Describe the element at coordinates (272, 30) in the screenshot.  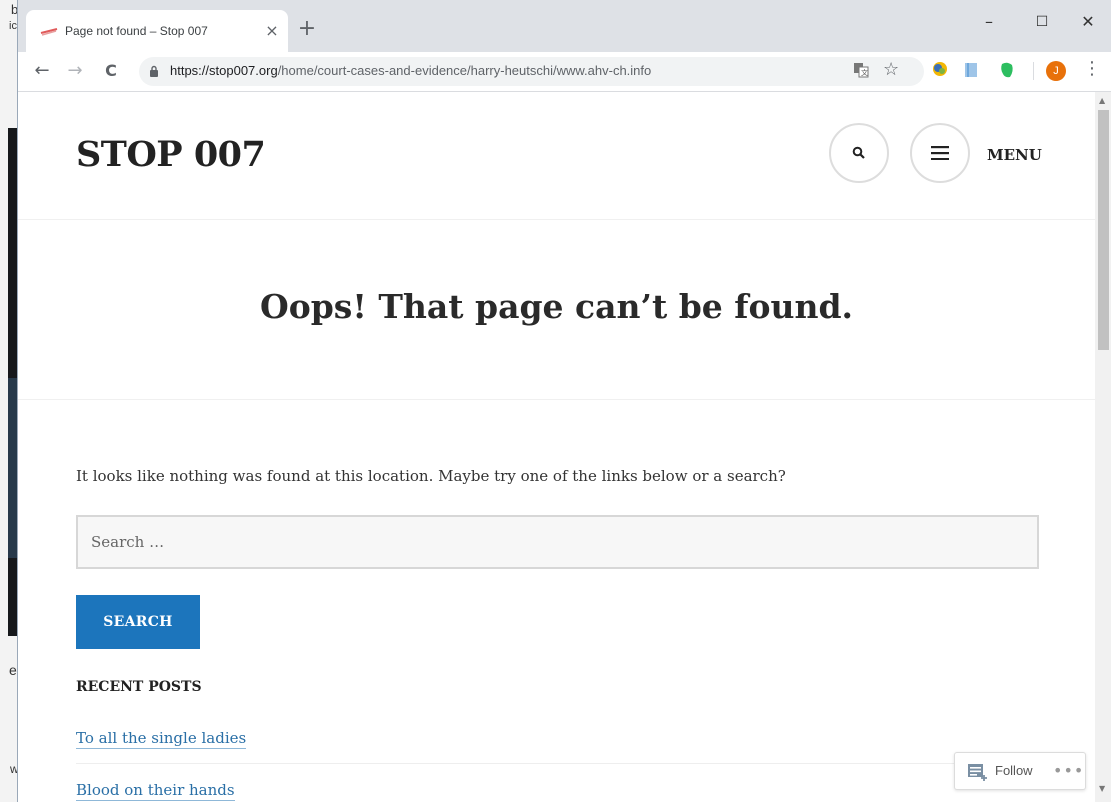
I see `tab-close-icon: ×` at that location.